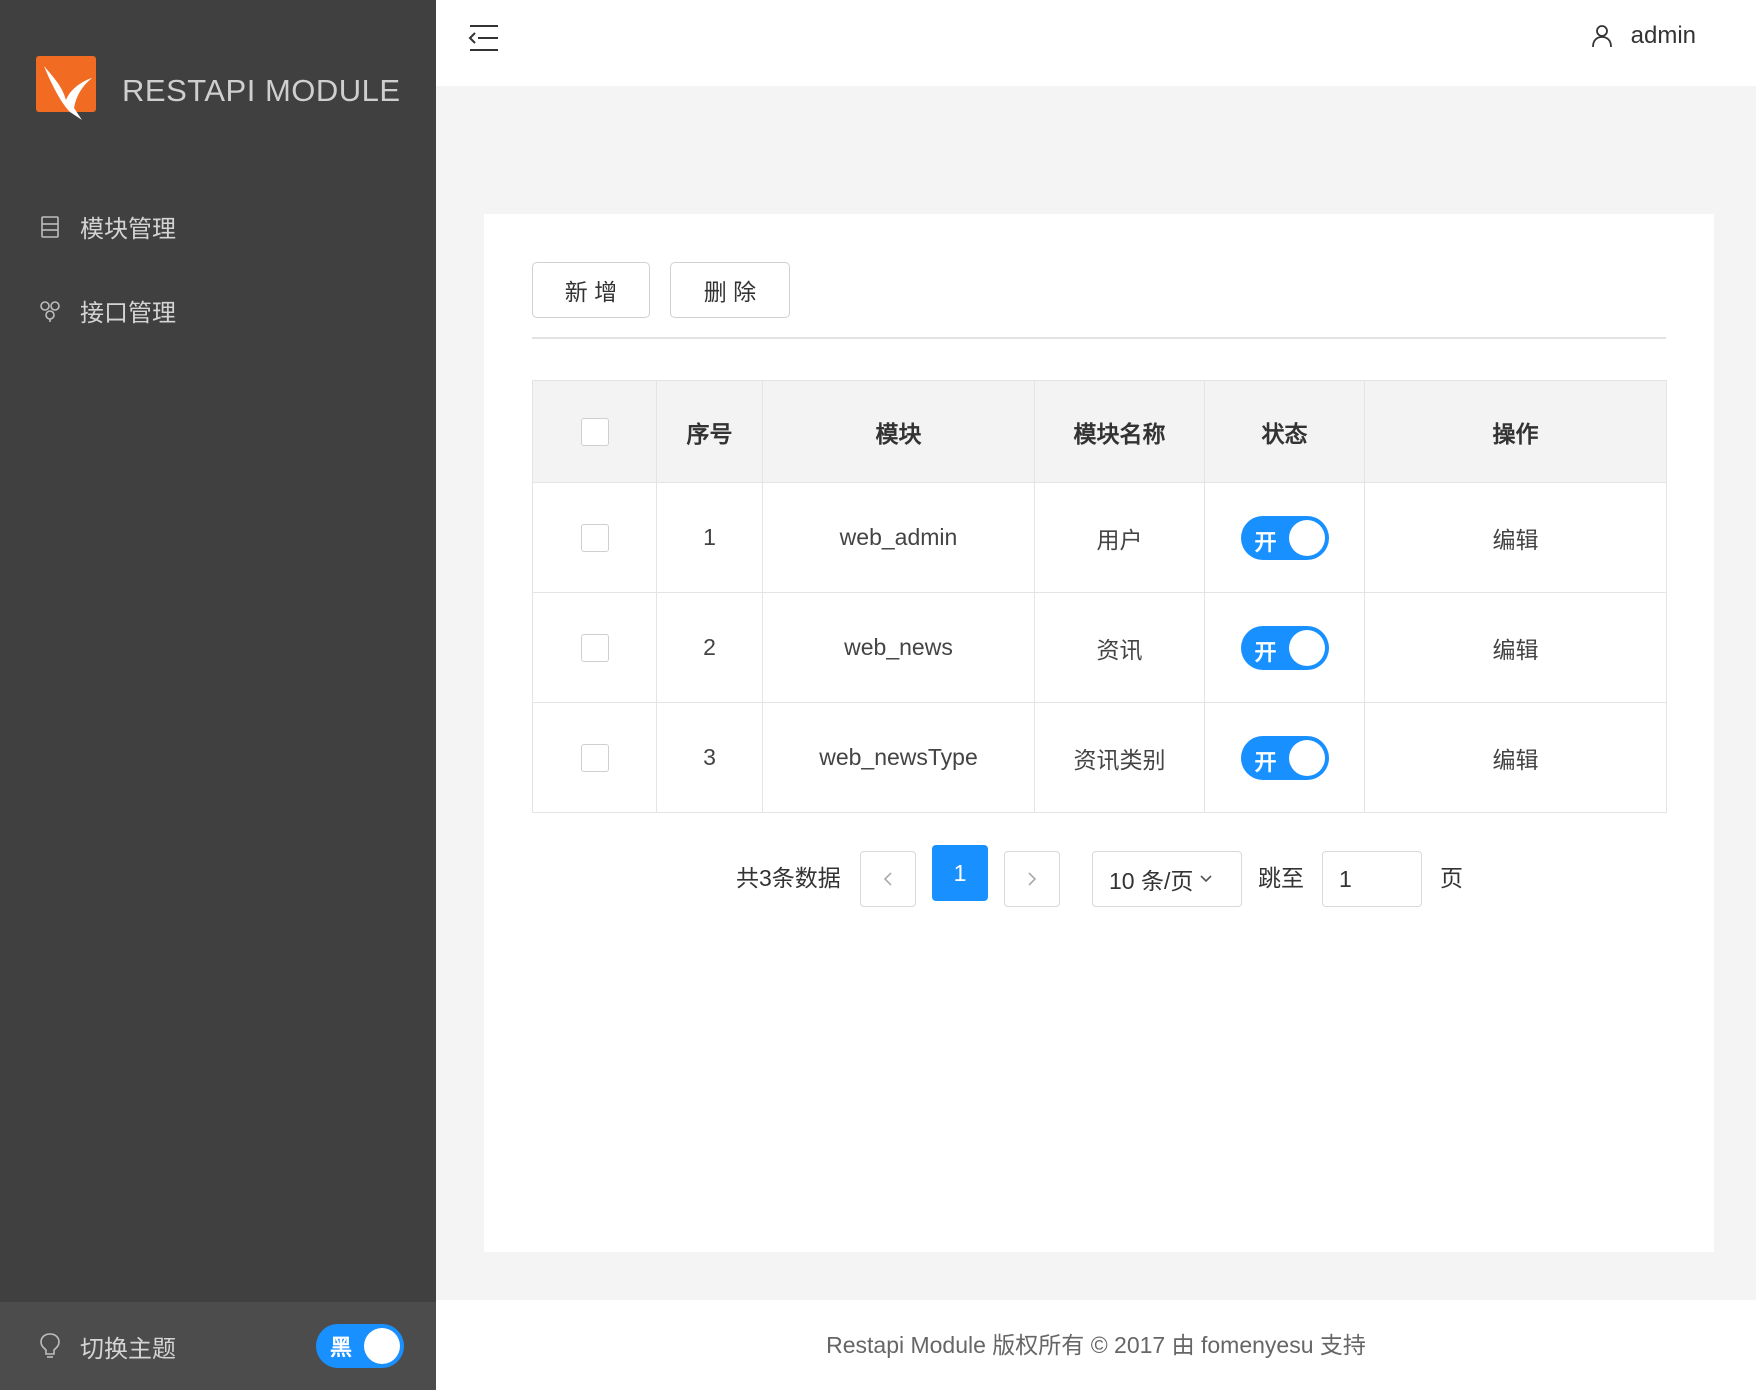 The image size is (1756, 1390). I want to click on sidebar-item-api-management: 接口管理, so click(107, 310).